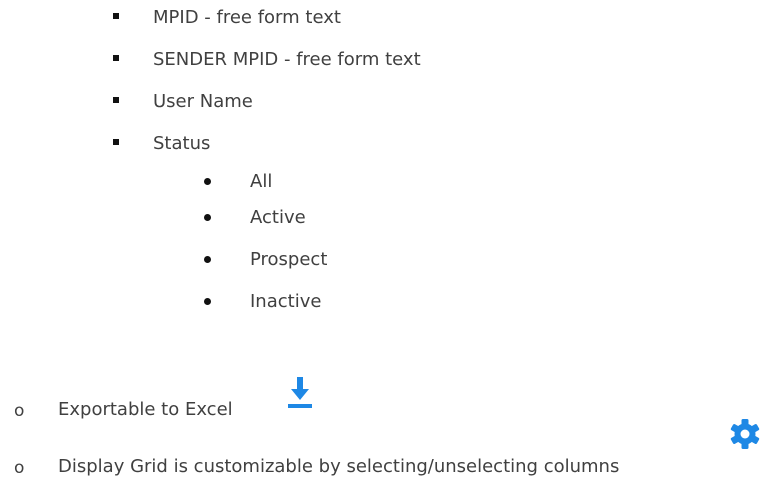 This screenshot has height=494, width=763. I want to click on list-item: Active, so click(278, 218).